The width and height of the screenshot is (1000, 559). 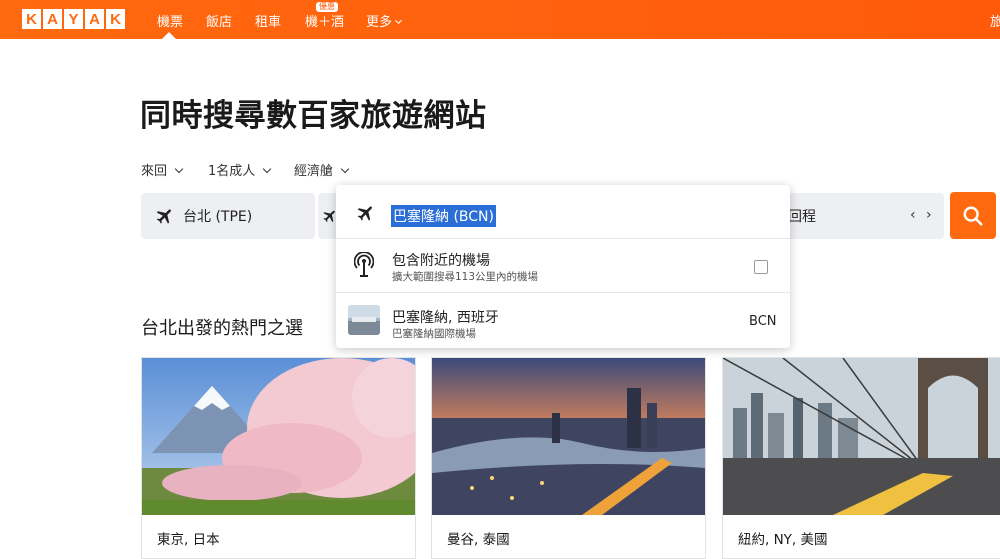 What do you see at coordinates (761, 267) in the screenshot?
I see `nearby-checkbox` at bounding box center [761, 267].